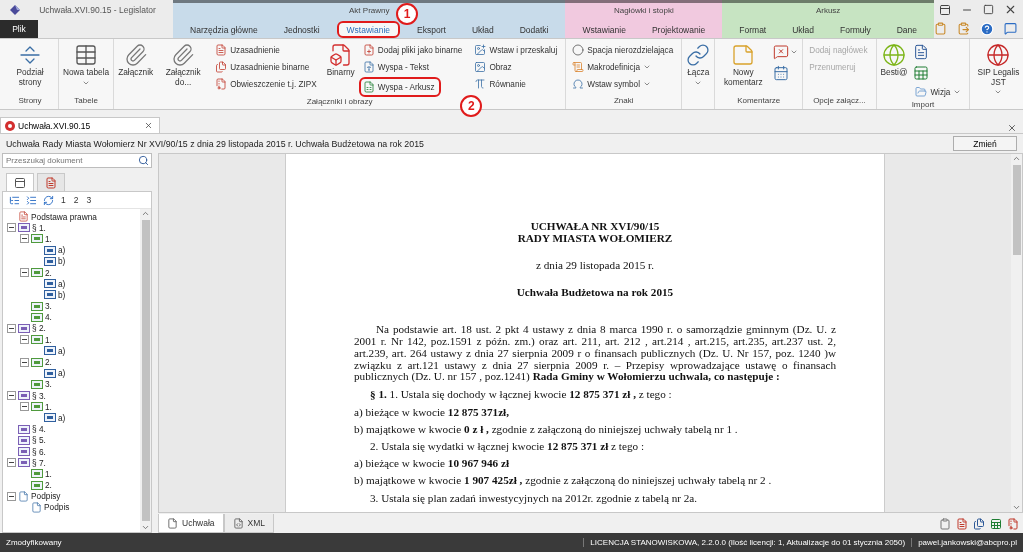  I want to click on ribbon-button: Wyspa - Tekst, so click(396, 67).